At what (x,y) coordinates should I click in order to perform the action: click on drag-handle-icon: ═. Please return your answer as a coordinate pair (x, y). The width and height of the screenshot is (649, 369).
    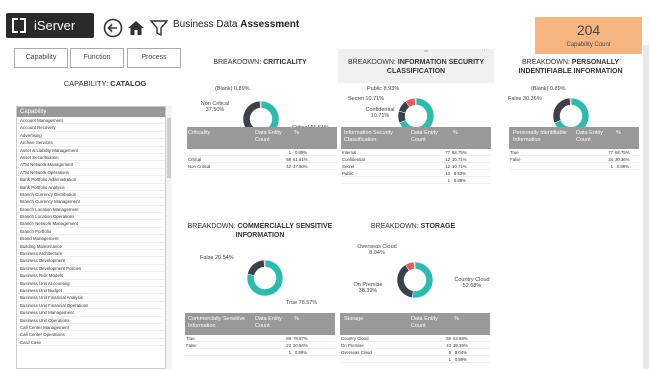
    Looking at the image, I should click on (426, 52).